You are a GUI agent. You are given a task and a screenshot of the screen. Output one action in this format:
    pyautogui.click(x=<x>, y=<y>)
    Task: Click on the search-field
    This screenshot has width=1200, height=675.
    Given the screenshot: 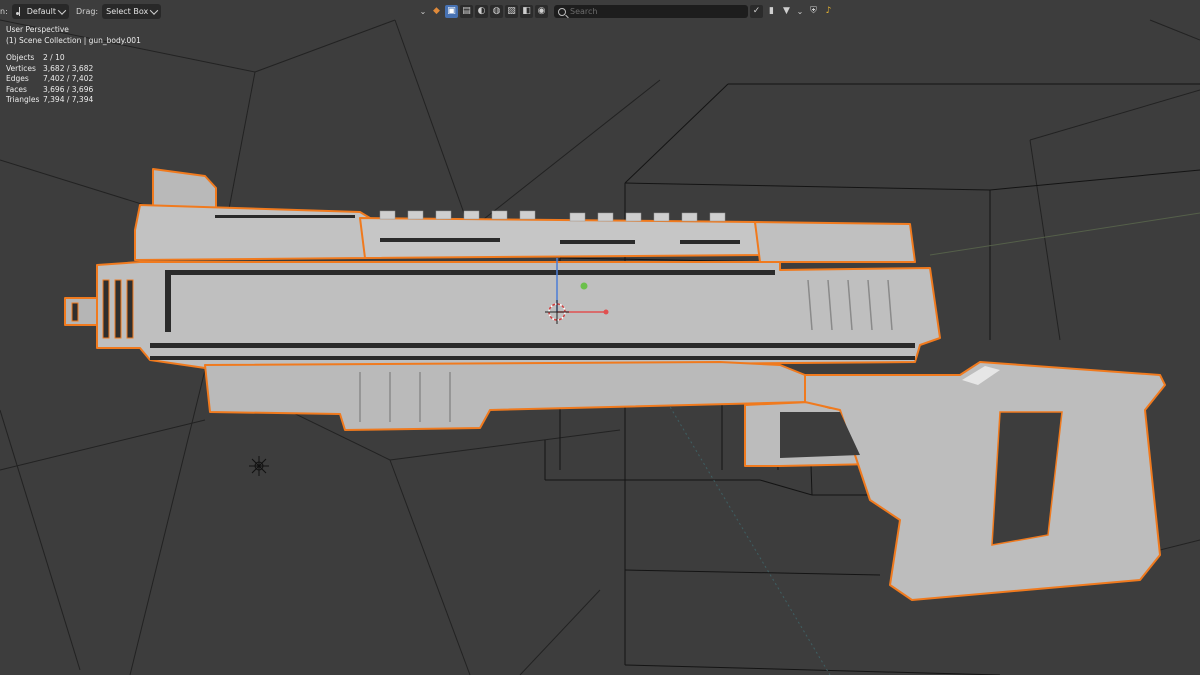 What is the action you would take?
    pyautogui.click(x=651, y=11)
    